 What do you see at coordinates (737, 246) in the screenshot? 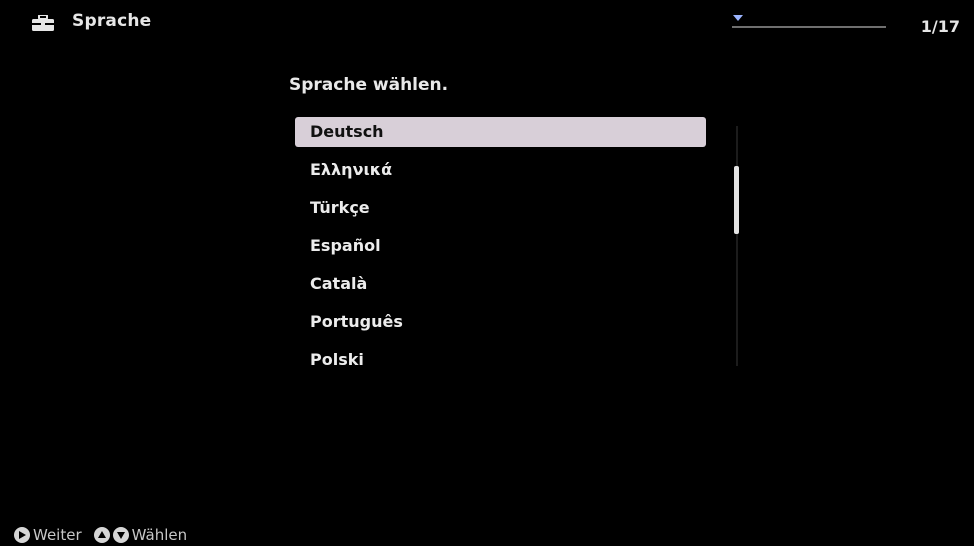
I see `scrollbar-track` at bounding box center [737, 246].